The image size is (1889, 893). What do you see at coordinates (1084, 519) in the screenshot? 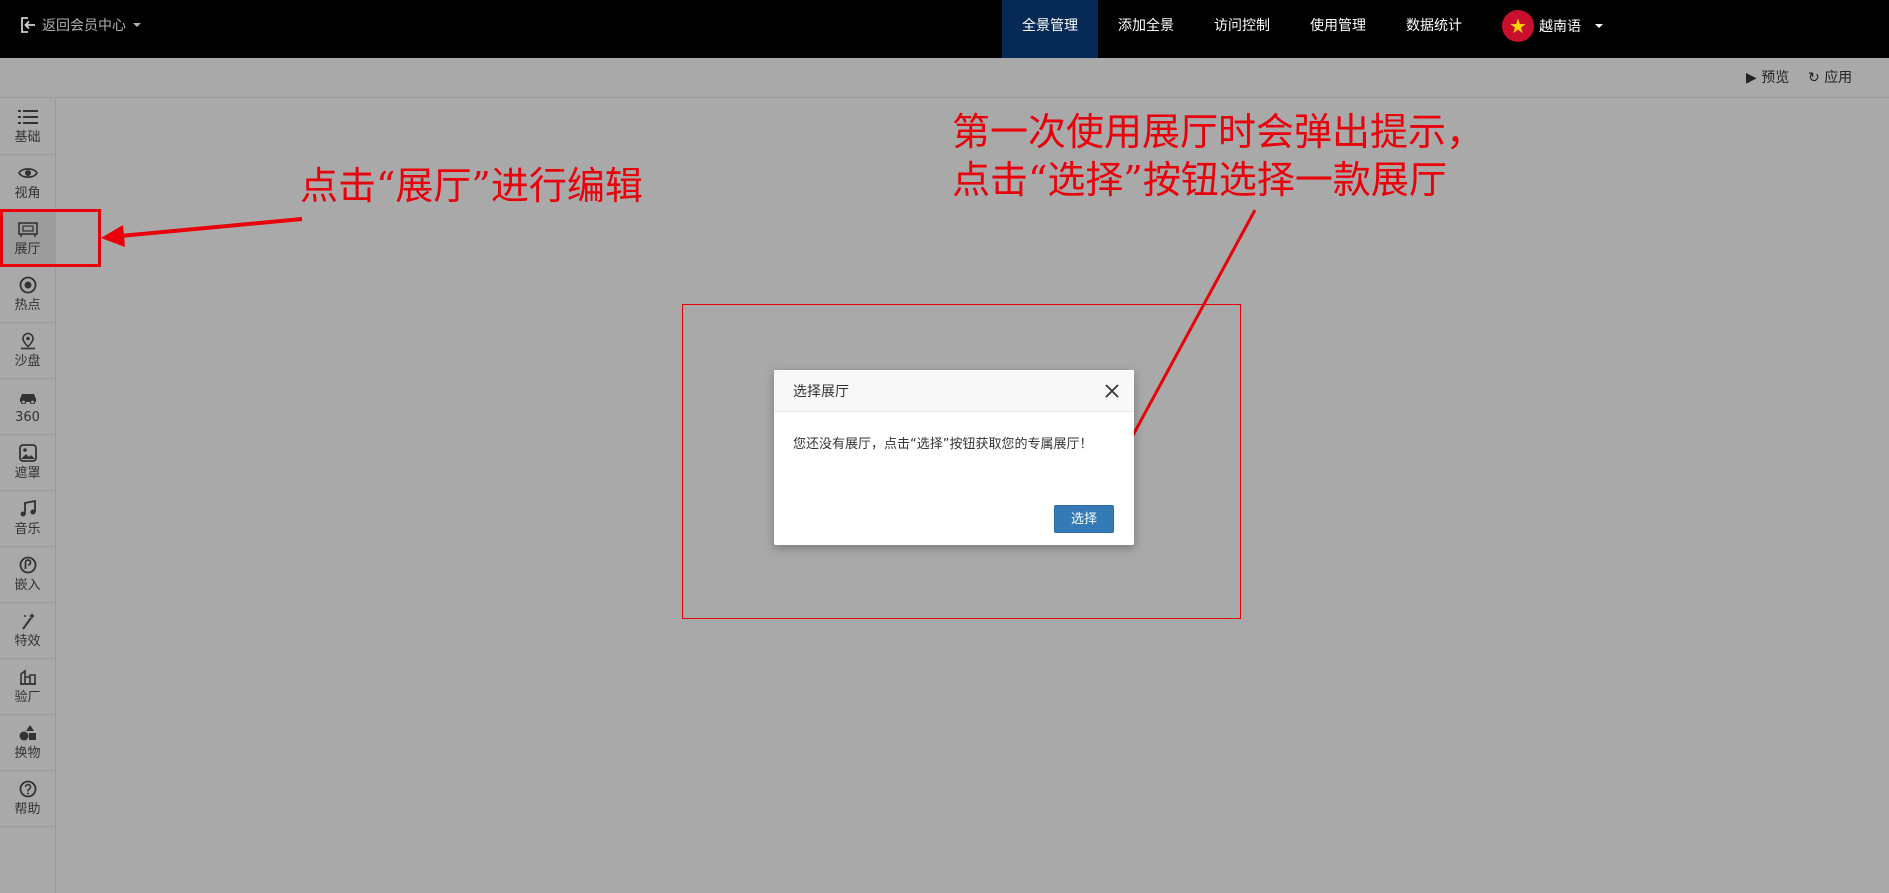
I see `select-button: 选择` at bounding box center [1084, 519].